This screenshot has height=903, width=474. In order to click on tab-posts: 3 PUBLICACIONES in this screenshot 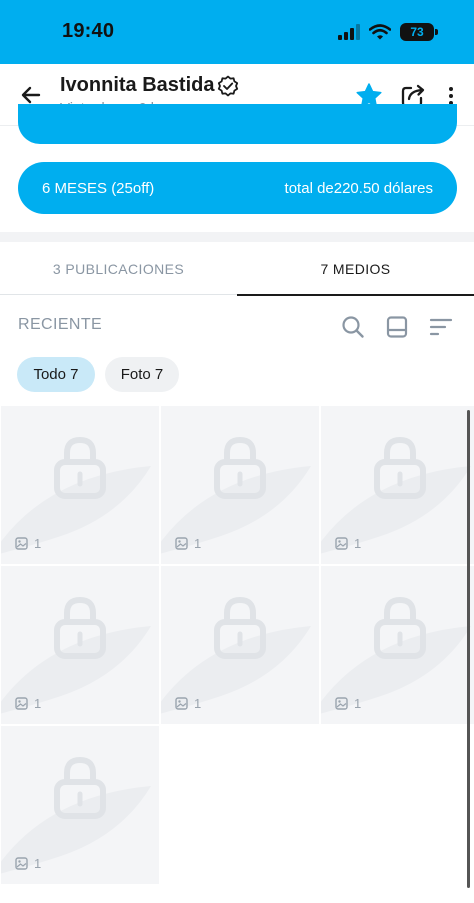, I will do `click(118, 268)`.